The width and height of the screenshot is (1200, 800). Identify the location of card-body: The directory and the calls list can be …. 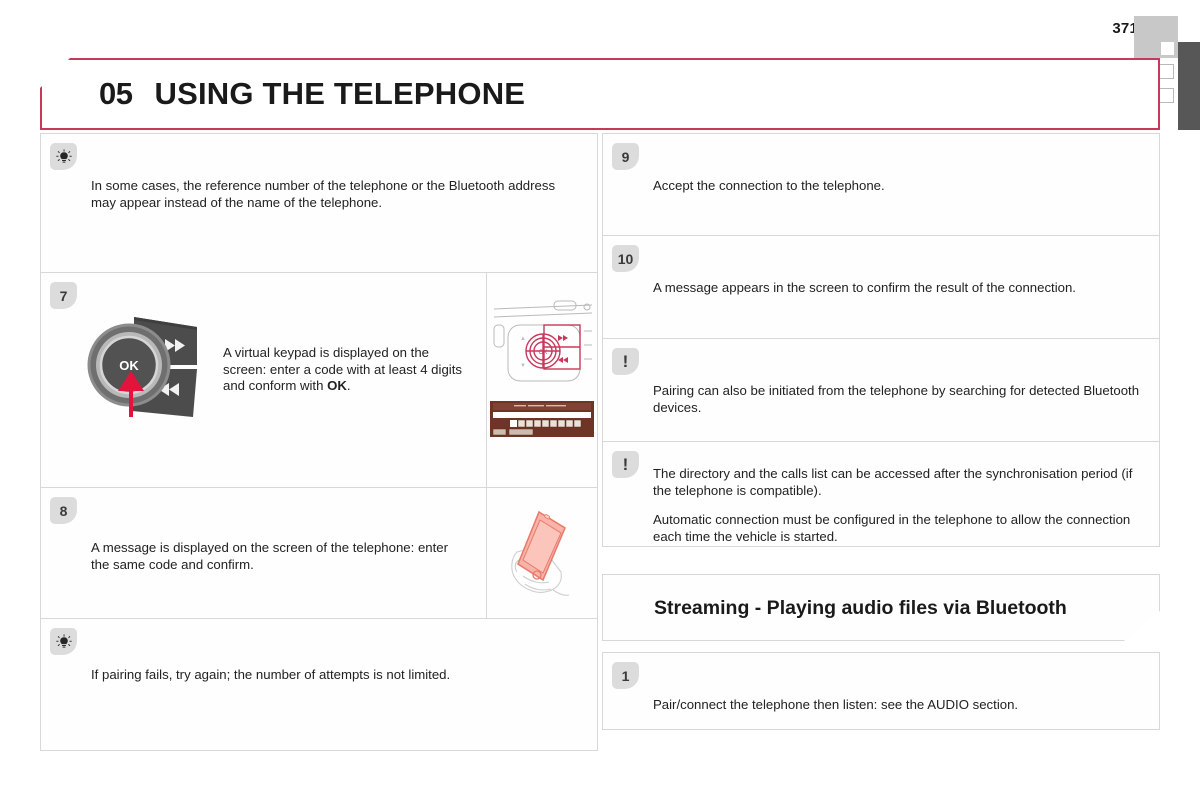
(881, 499).